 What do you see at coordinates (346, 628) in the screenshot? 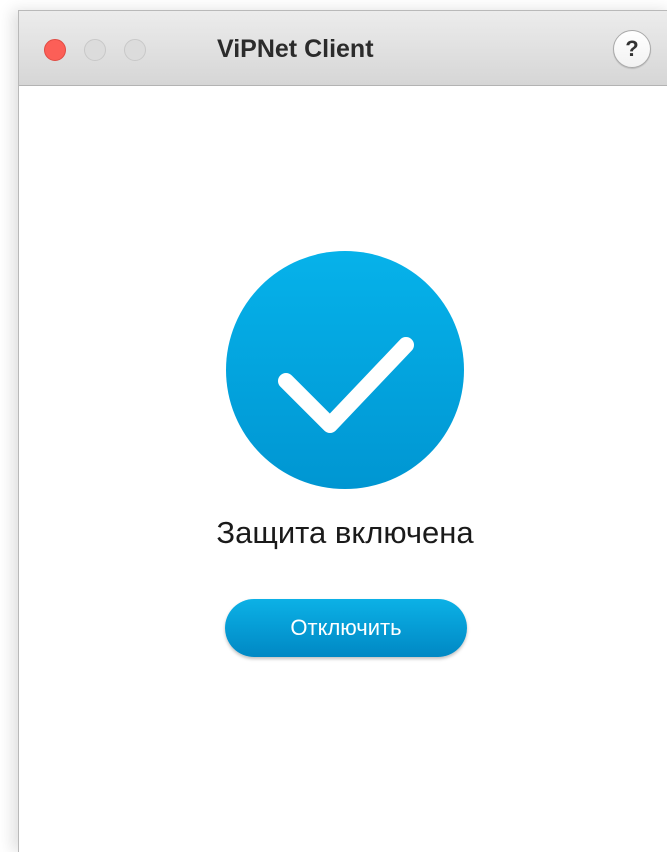
I see `disable-protection-button: Отключить` at bounding box center [346, 628].